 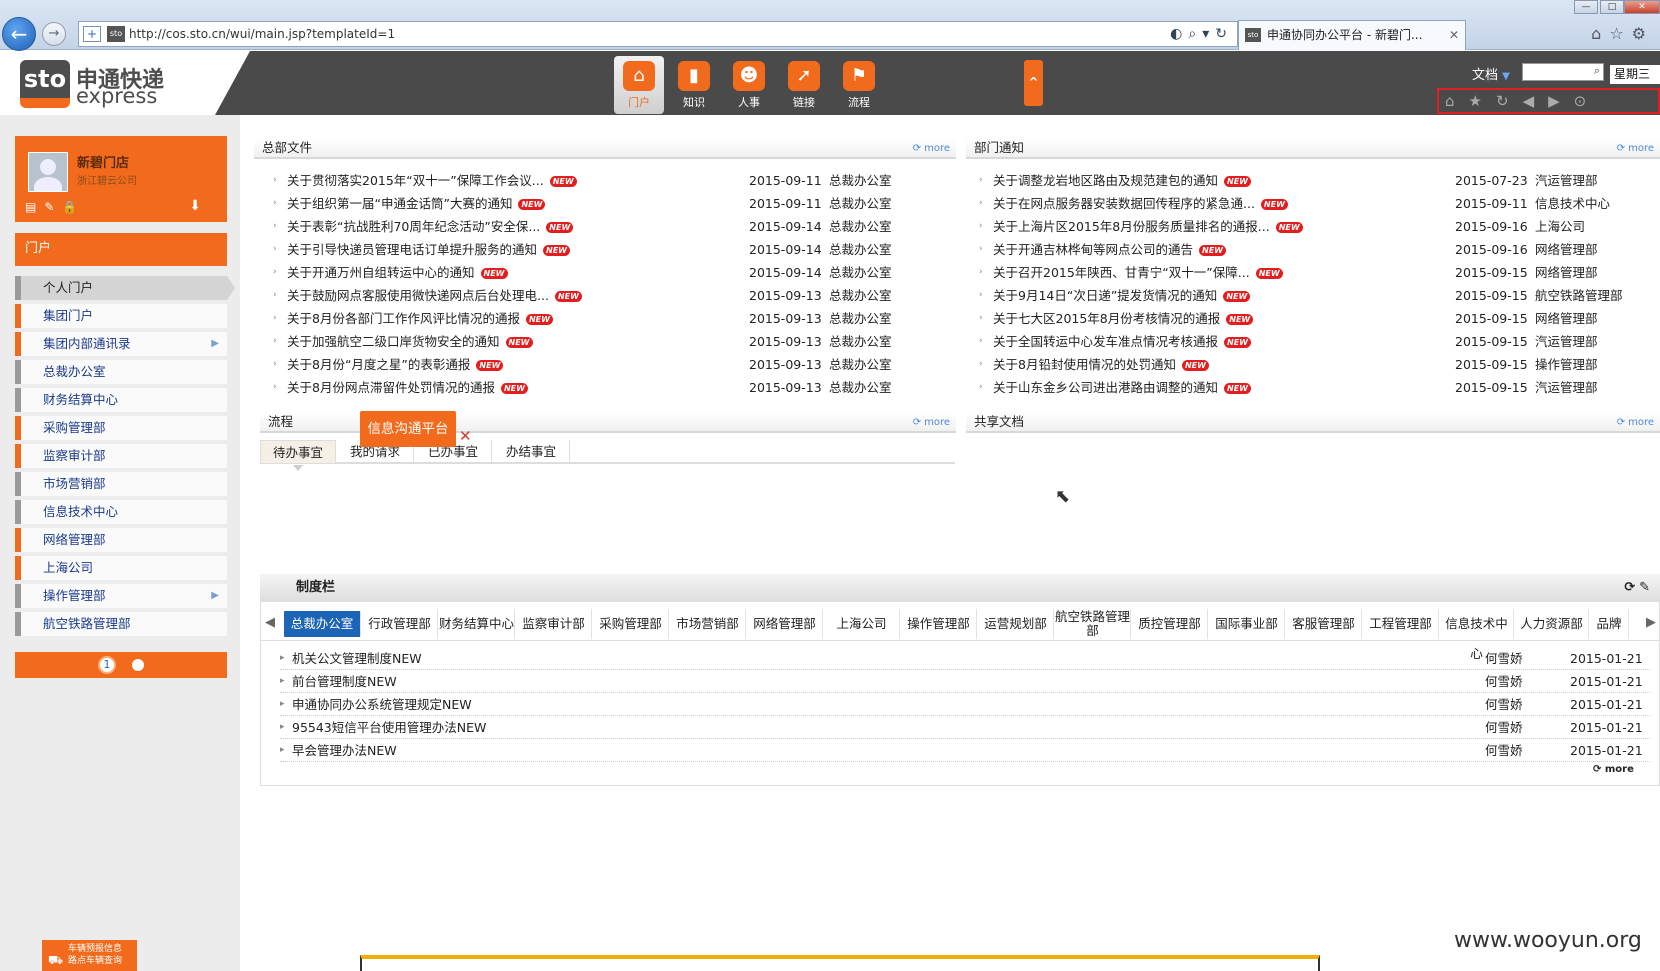 What do you see at coordinates (708, 624) in the screenshot?
I see `tab-system-5: 市场营销部` at bounding box center [708, 624].